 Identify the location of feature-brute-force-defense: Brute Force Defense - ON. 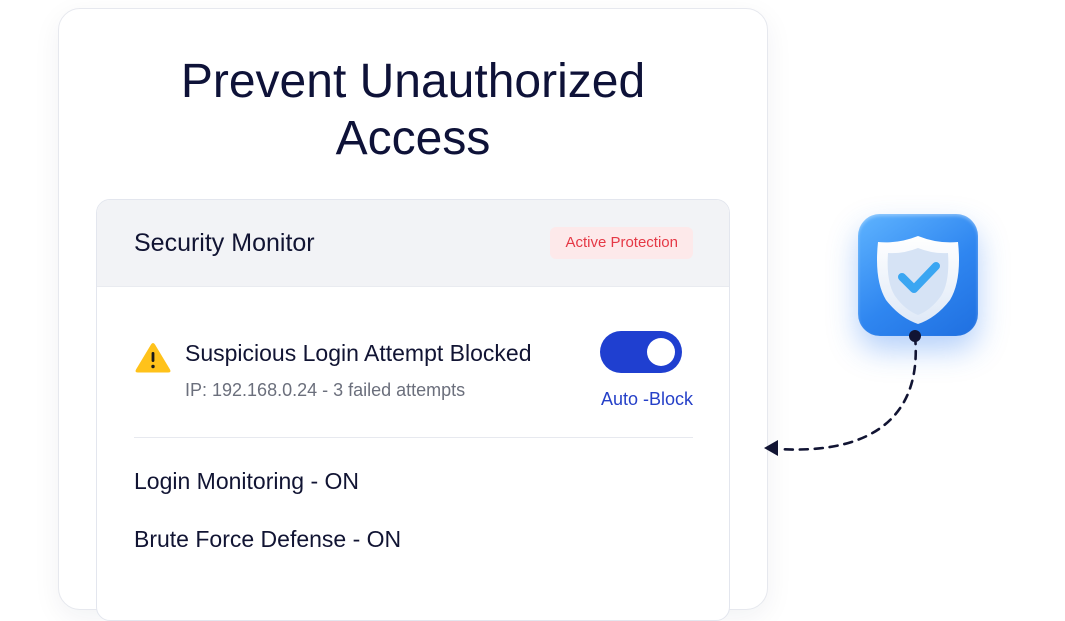
(268, 539).